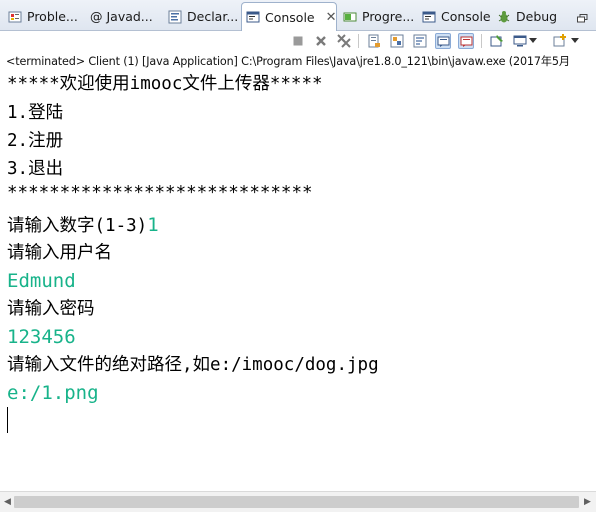 Image resolution: width=596 pixels, height=512 pixels. What do you see at coordinates (466, 41) in the screenshot?
I see `show-console-stderr-icon` at bounding box center [466, 41].